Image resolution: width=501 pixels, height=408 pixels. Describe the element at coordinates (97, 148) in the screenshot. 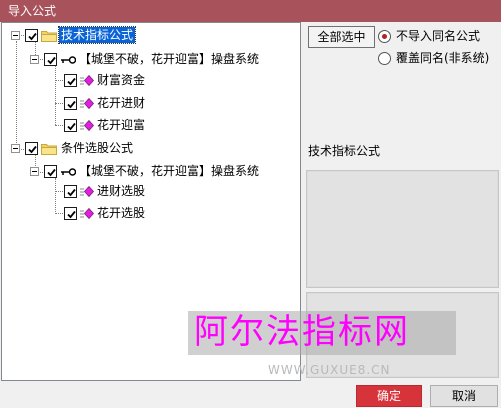

I see `tree-group-label: 条件选股公式` at that location.